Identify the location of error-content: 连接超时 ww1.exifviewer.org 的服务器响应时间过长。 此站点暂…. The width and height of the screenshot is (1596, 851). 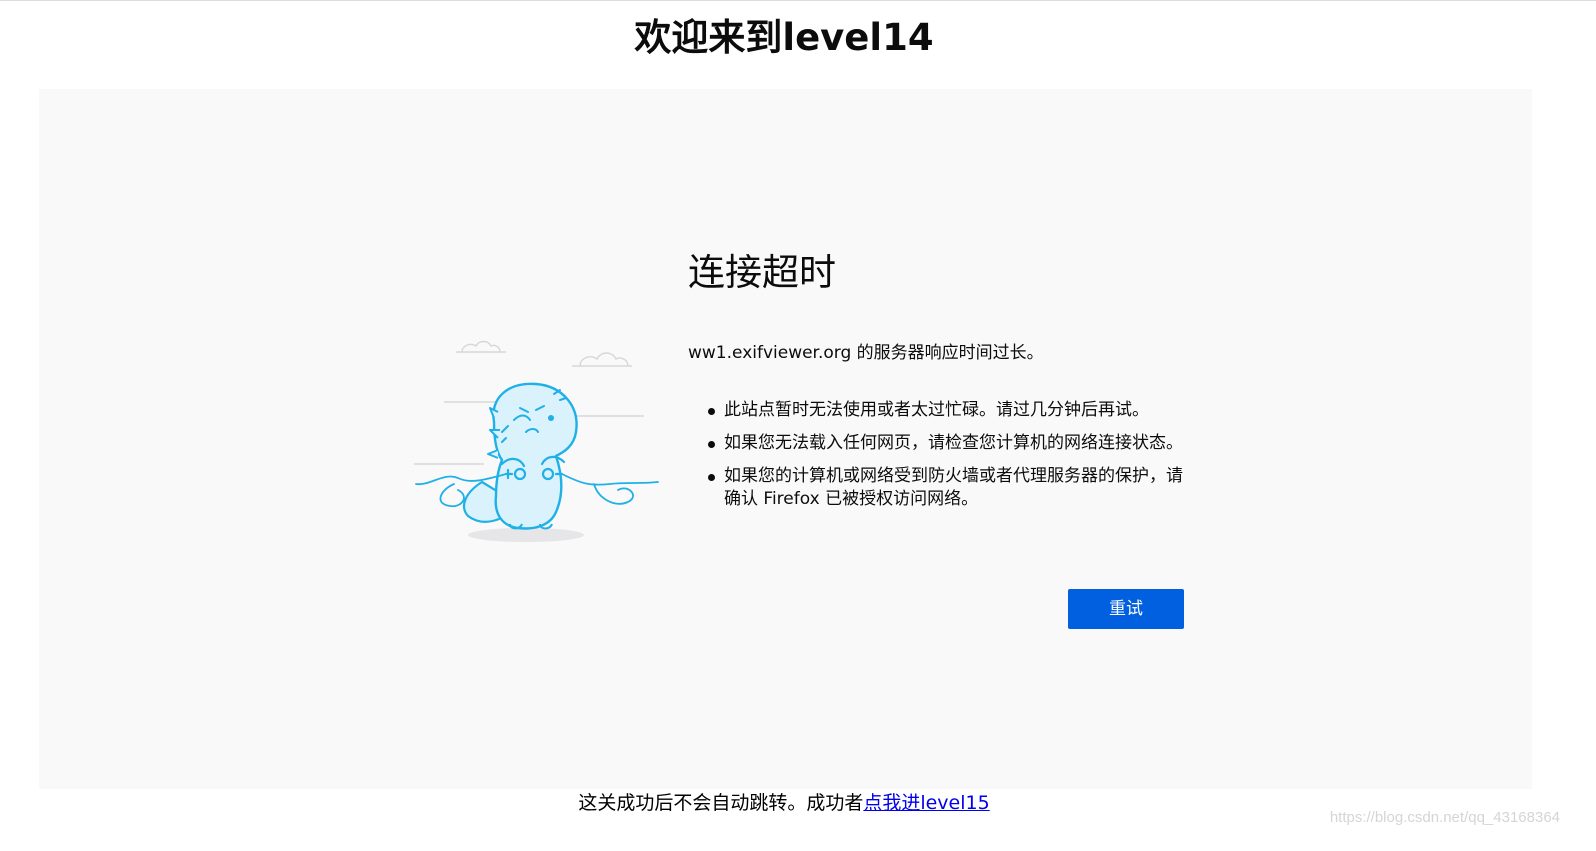
(948, 380).